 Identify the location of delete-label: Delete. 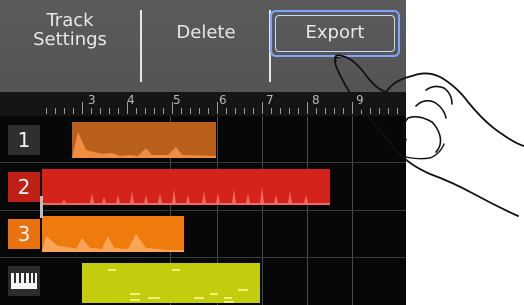
(206, 32).